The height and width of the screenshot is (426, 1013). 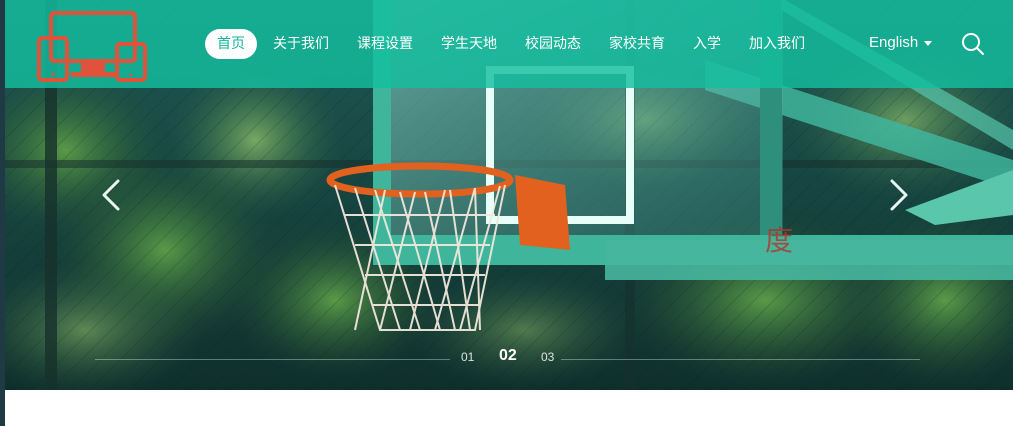 What do you see at coordinates (93, 46) in the screenshot?
I see `devices-logo` at bounding box center [93, 46].